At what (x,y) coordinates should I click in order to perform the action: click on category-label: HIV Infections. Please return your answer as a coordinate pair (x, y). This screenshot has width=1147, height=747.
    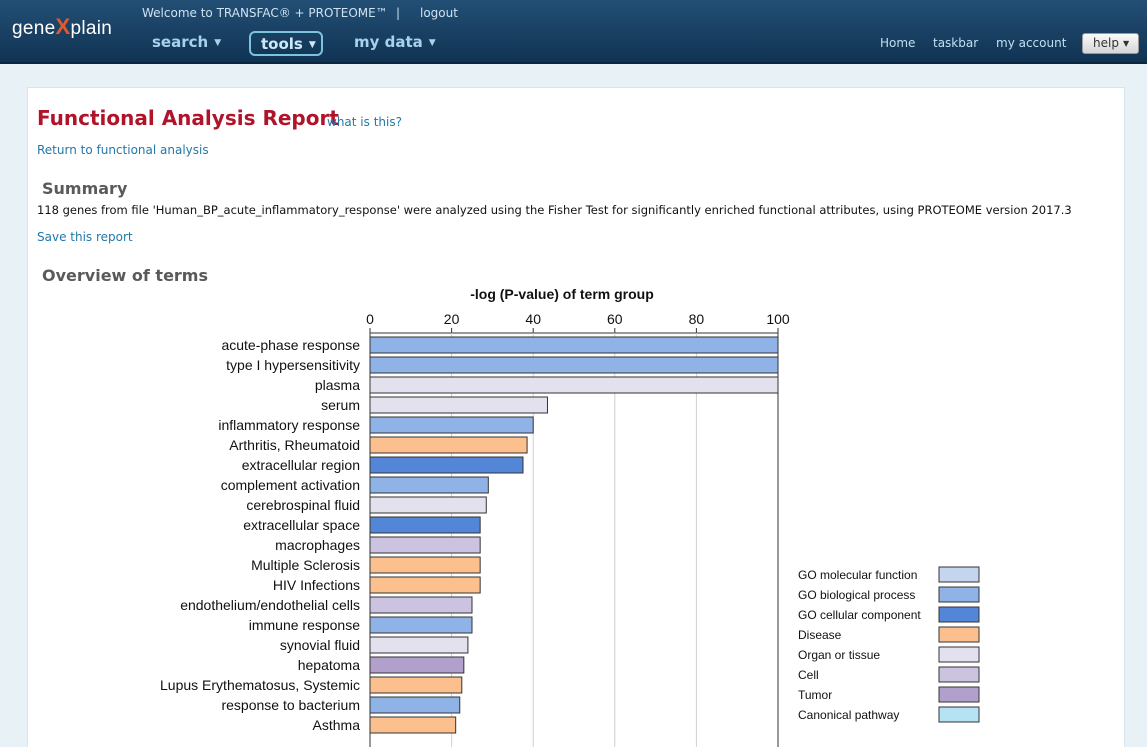
    Looking at the image, I should click on (316, 585).